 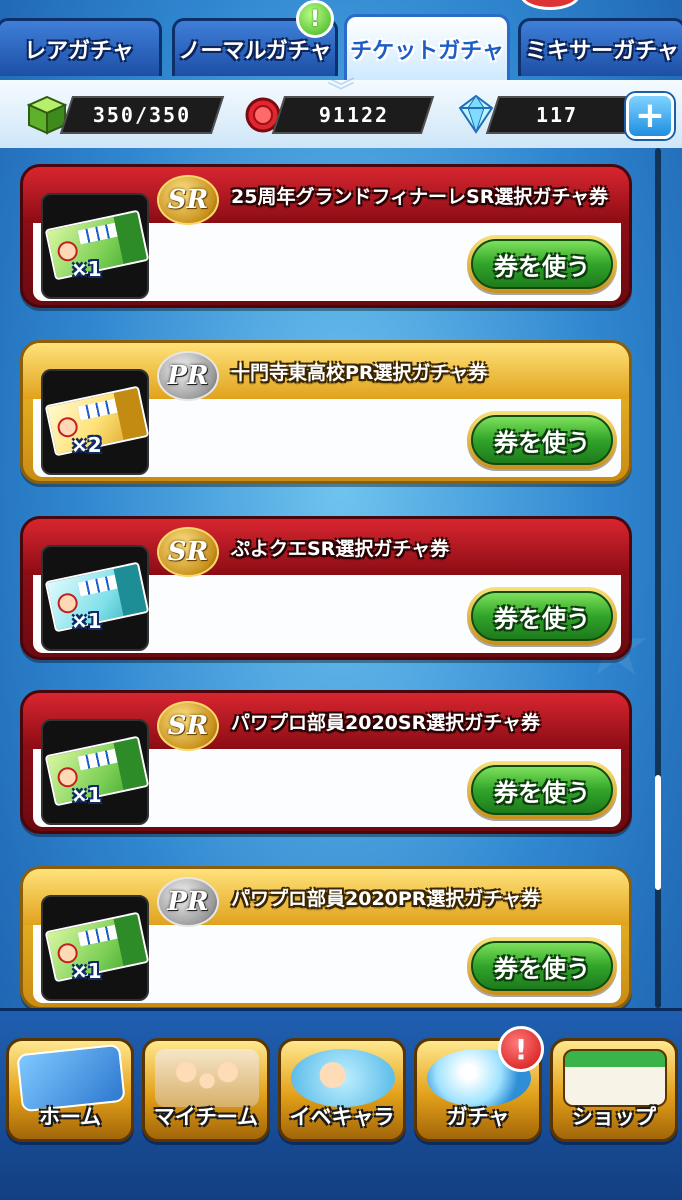 What do you see at coordinates (550, 5) in the screenshot?
I see `top-nub` at bounding box center [550, 5].